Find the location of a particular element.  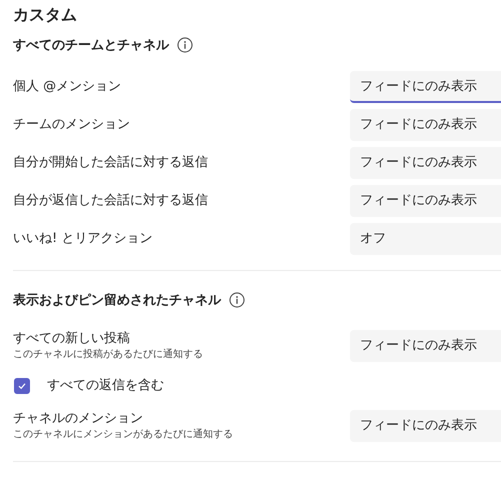

setting-label: 個人 @メンション is located at coordinates (67, 87).